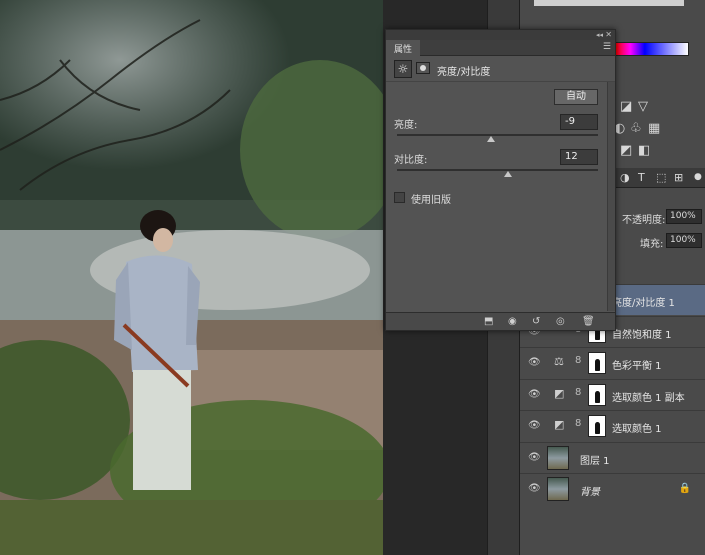 This screenshot has width=705, height=555. Describe the element at coordinates (684, 488) in the screenshot. I see `lock-icon: 🔒` at that location.